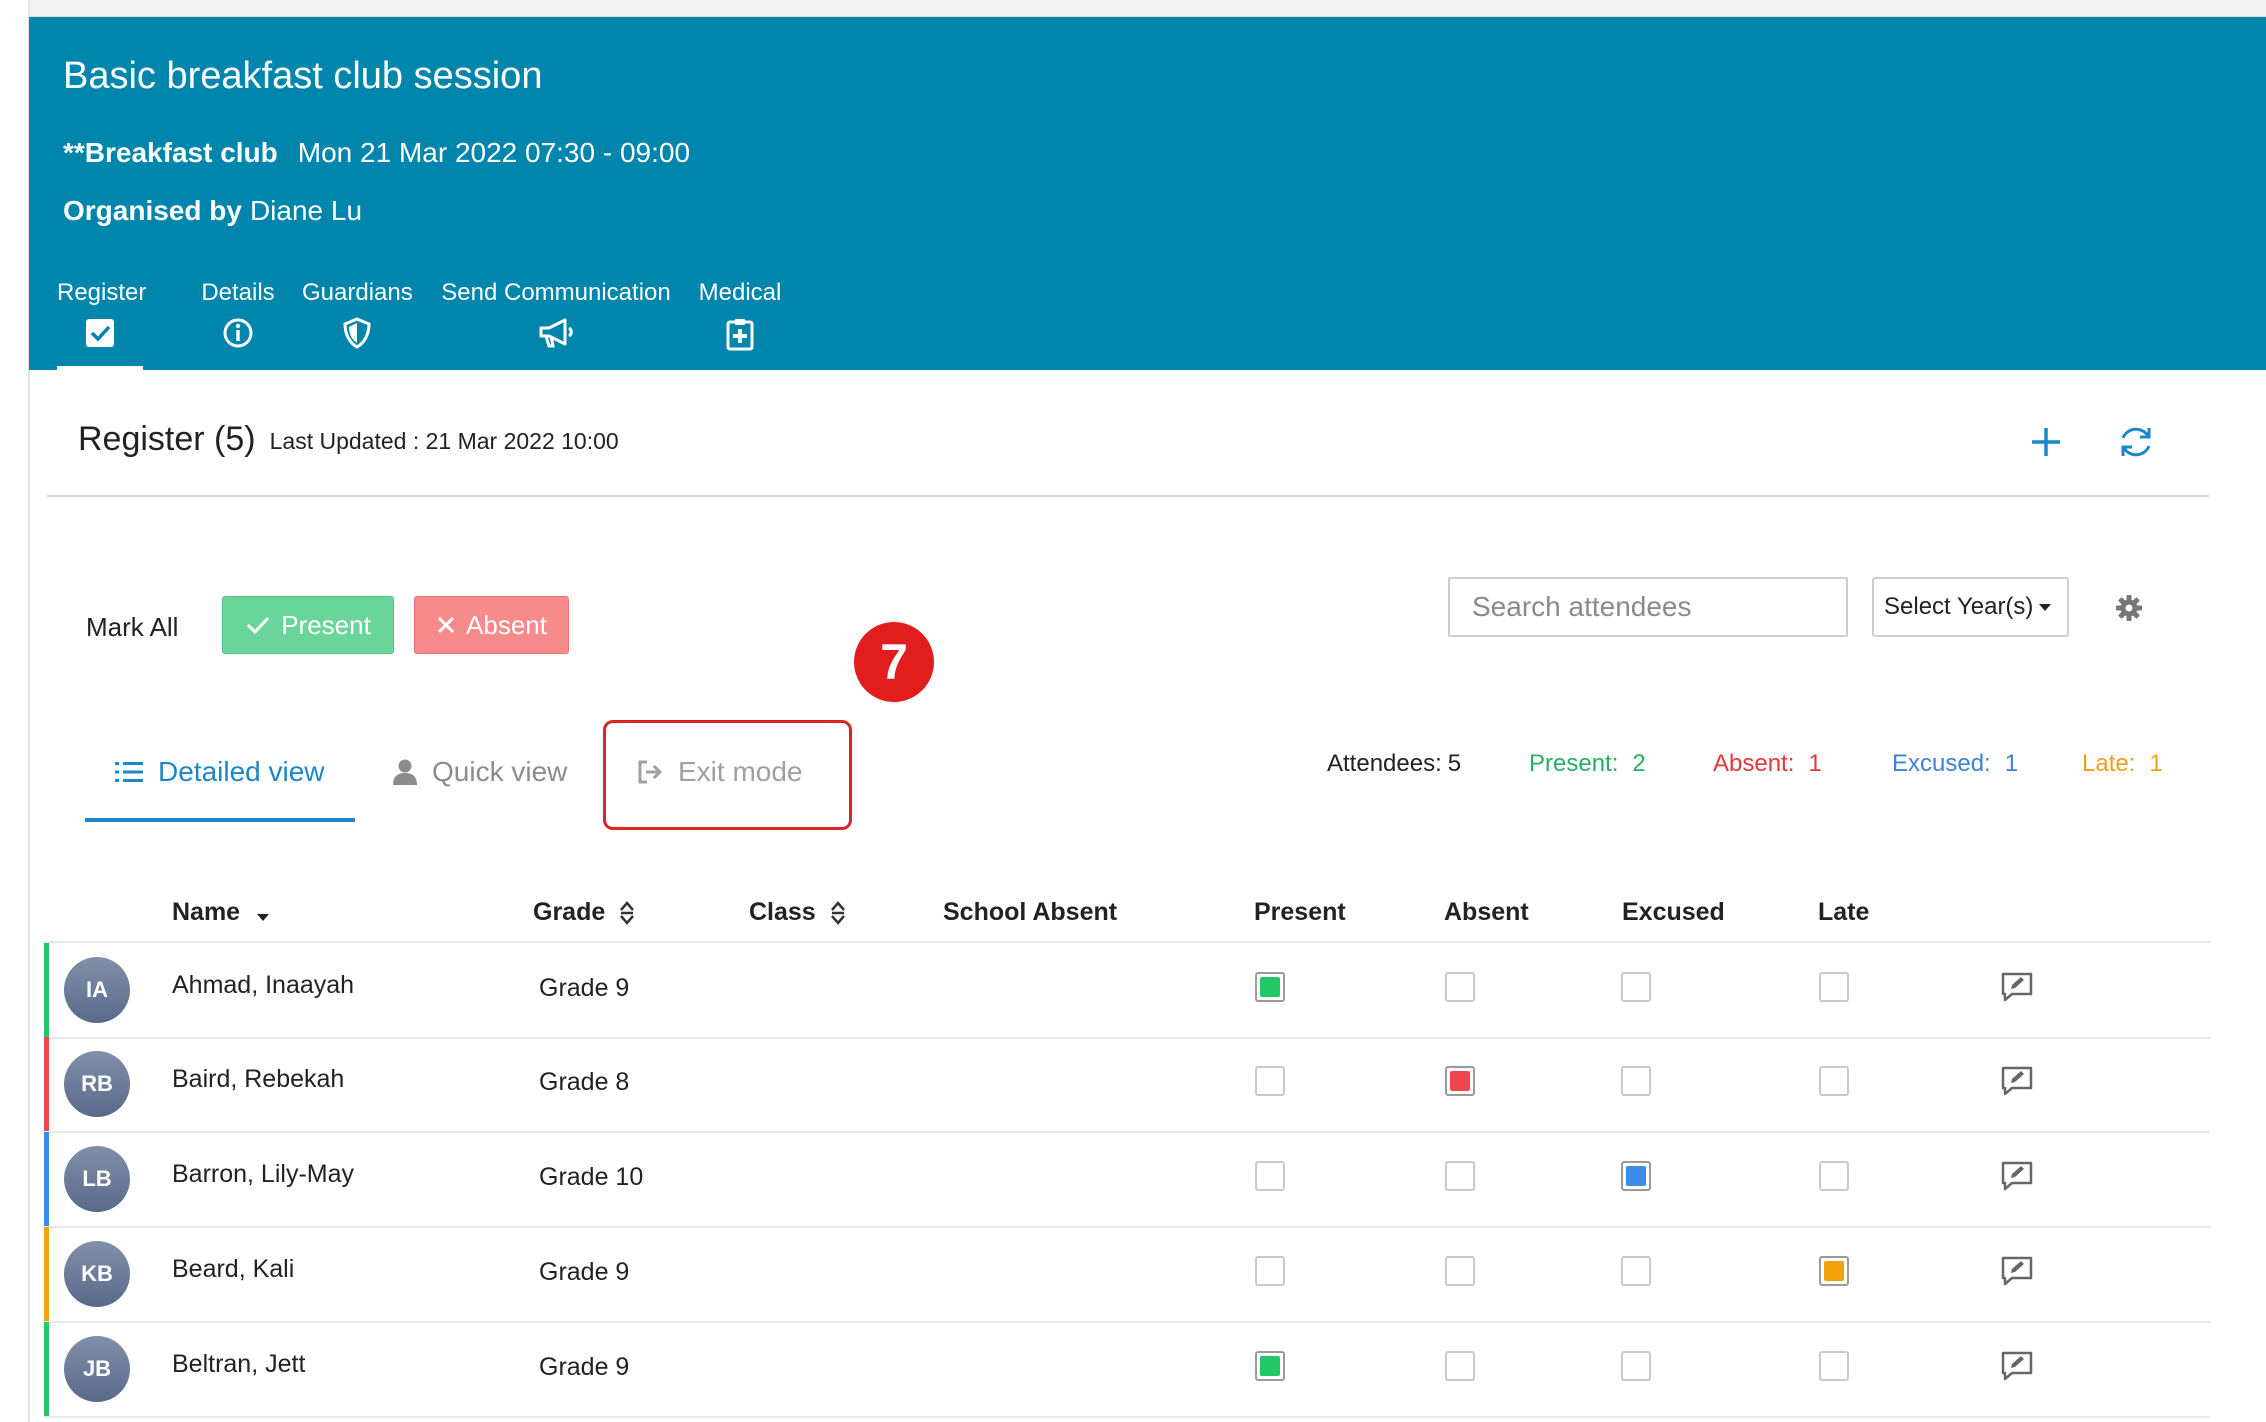 This screenshot has height=1422, width=2266. I want to click on tab-register-label: Register, so click(102, 292).